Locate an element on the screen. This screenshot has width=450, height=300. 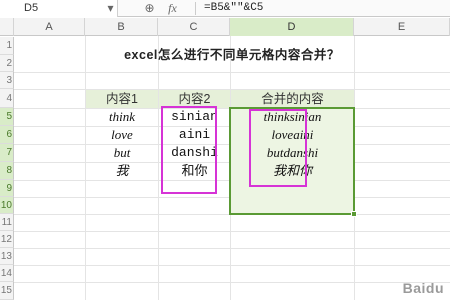
column-header-e: E is located at coordinates (402, 27).